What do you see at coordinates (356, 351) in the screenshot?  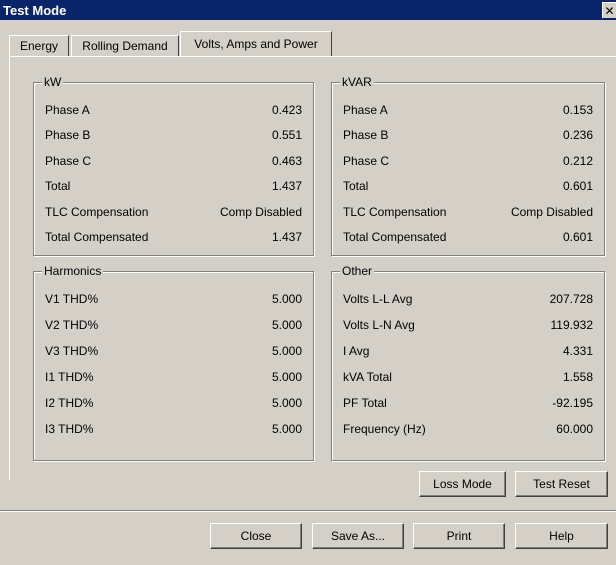 I see `row-label: I Avg` at bounding box center [356, 351].